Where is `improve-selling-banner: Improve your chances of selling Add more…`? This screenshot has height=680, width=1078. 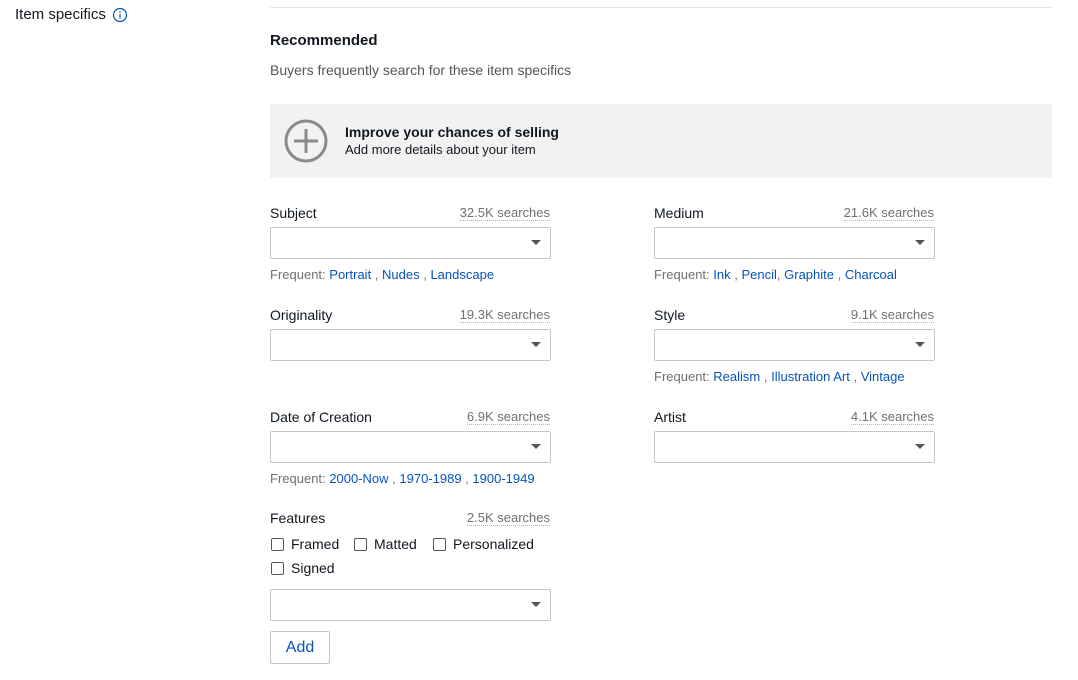
improve-selling-banner: Improve your chances of selling Add more… is located at coordinates (661, 141).